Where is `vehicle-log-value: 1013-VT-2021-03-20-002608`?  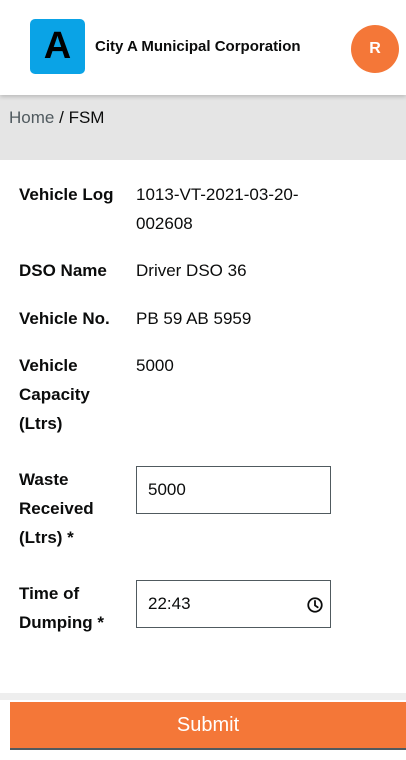 vehicle-log-value: 1013-VT-2021-03-20-002608 is located at coordinates (217, 209).